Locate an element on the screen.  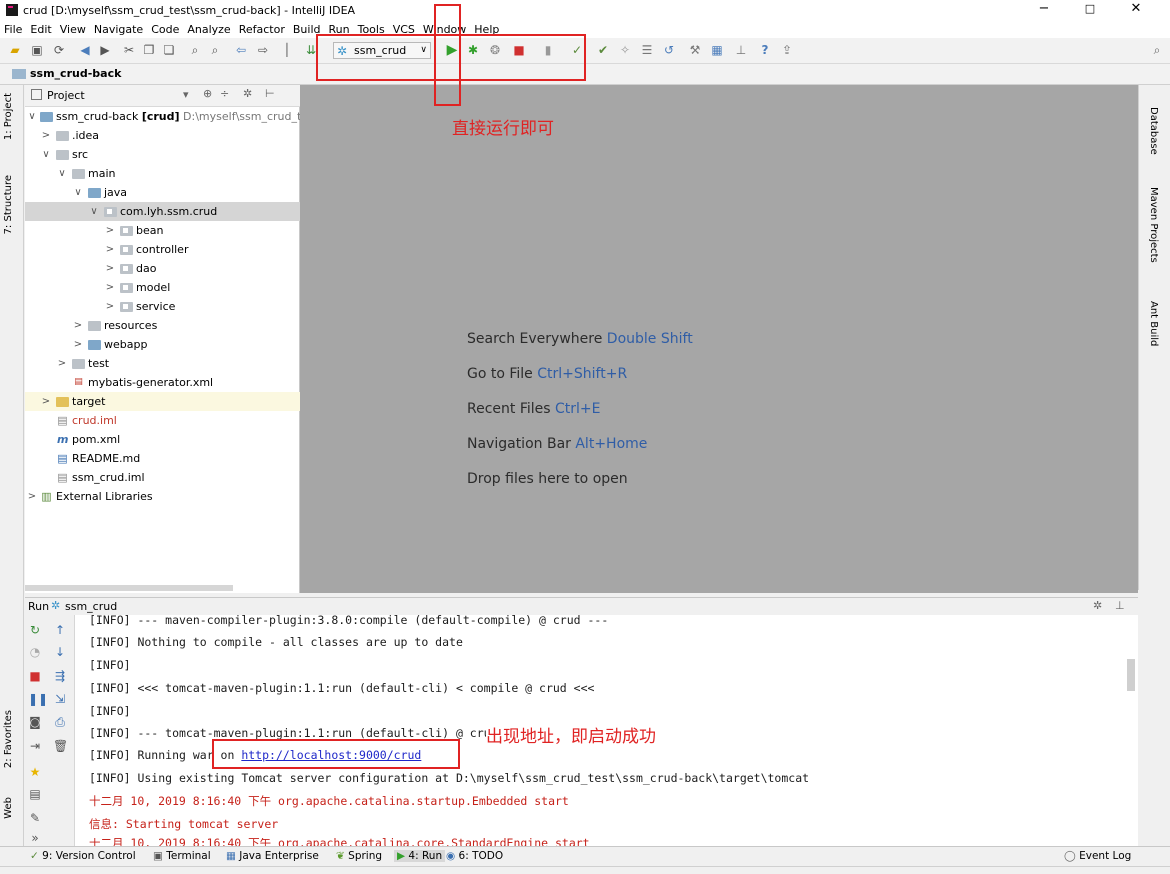
tree-item-mybatis-generator: ▤ mybatis-generator.xml is located at coordinates (162, 382).